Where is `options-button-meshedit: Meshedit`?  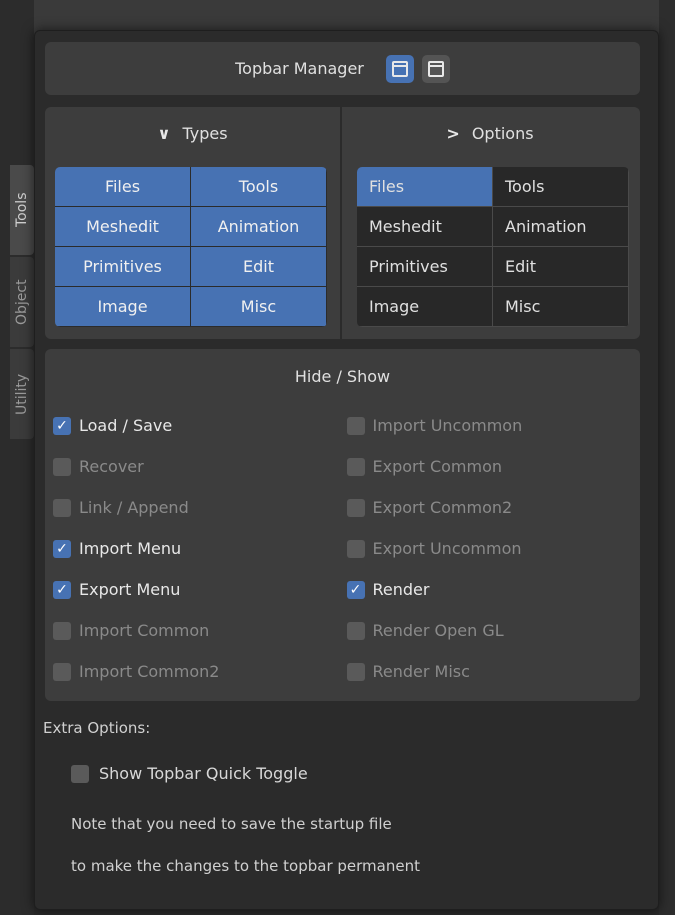
options-button-meshedit: Meshedit is located at coordinates (425, 227).